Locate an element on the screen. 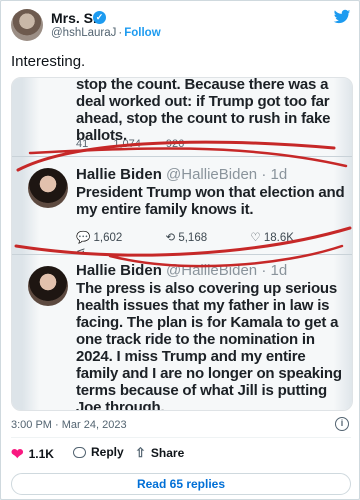 The image size is (360, 500). reply-label: Reply is located at coordinates (107, 452).